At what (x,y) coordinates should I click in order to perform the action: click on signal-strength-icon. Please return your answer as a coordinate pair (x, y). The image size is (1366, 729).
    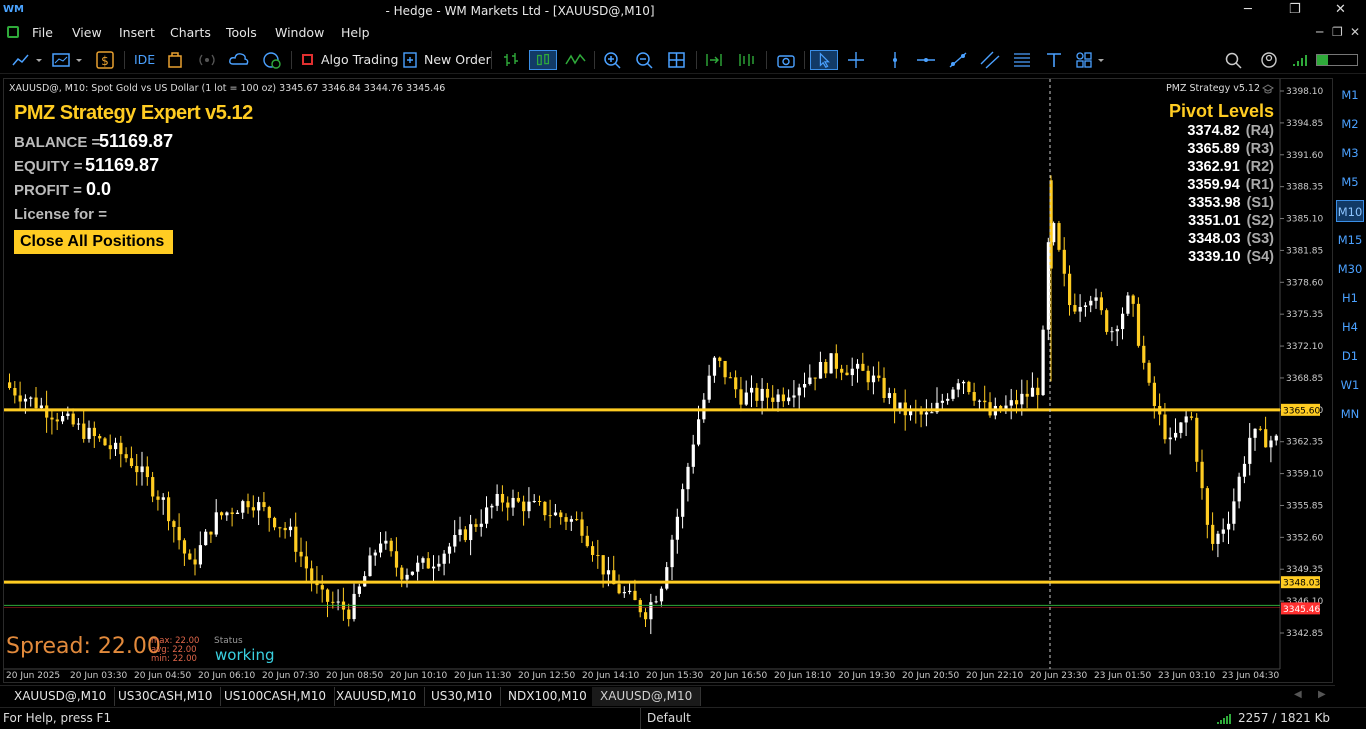
    Looking at the image, I should click on (1300, 60).